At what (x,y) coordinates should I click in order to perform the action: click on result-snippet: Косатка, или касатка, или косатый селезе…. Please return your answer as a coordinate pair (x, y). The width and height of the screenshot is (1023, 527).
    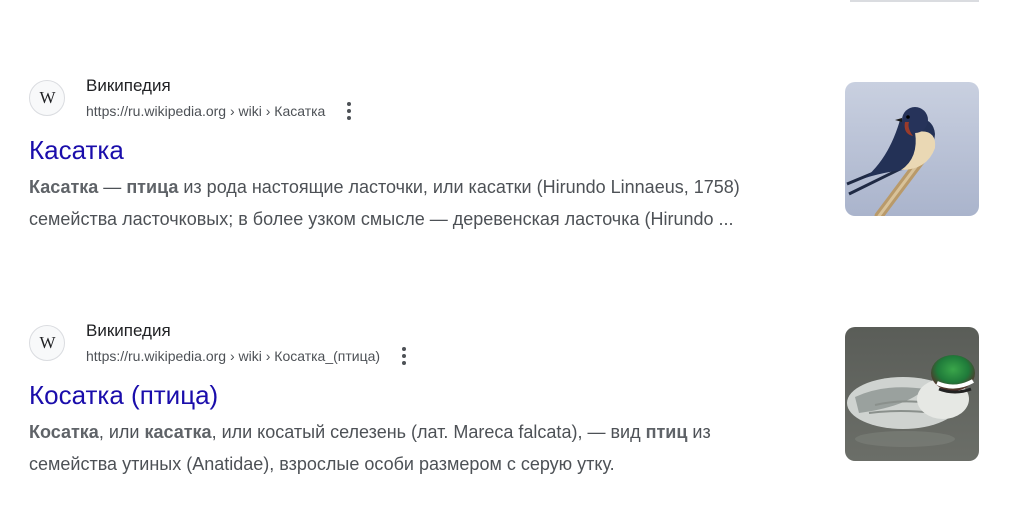
    Looking at the image, I should click on (414, 448).